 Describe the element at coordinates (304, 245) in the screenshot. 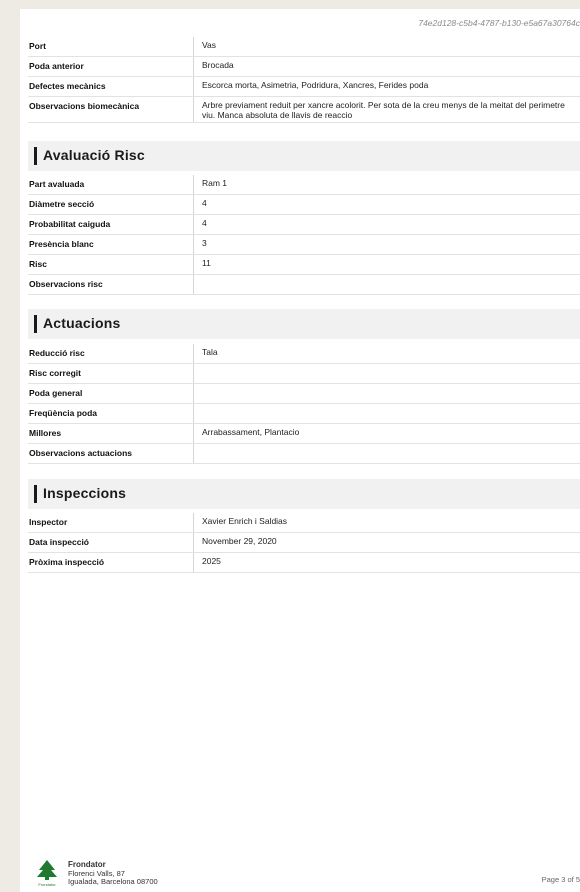

I see `table-row: Presència blanc 3` at that location.